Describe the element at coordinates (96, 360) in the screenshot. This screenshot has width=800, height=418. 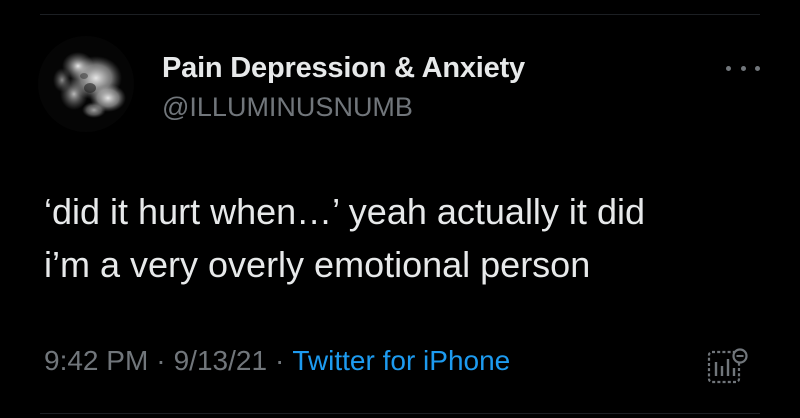
I see `tweet-time: 9:42 PM` at that location.